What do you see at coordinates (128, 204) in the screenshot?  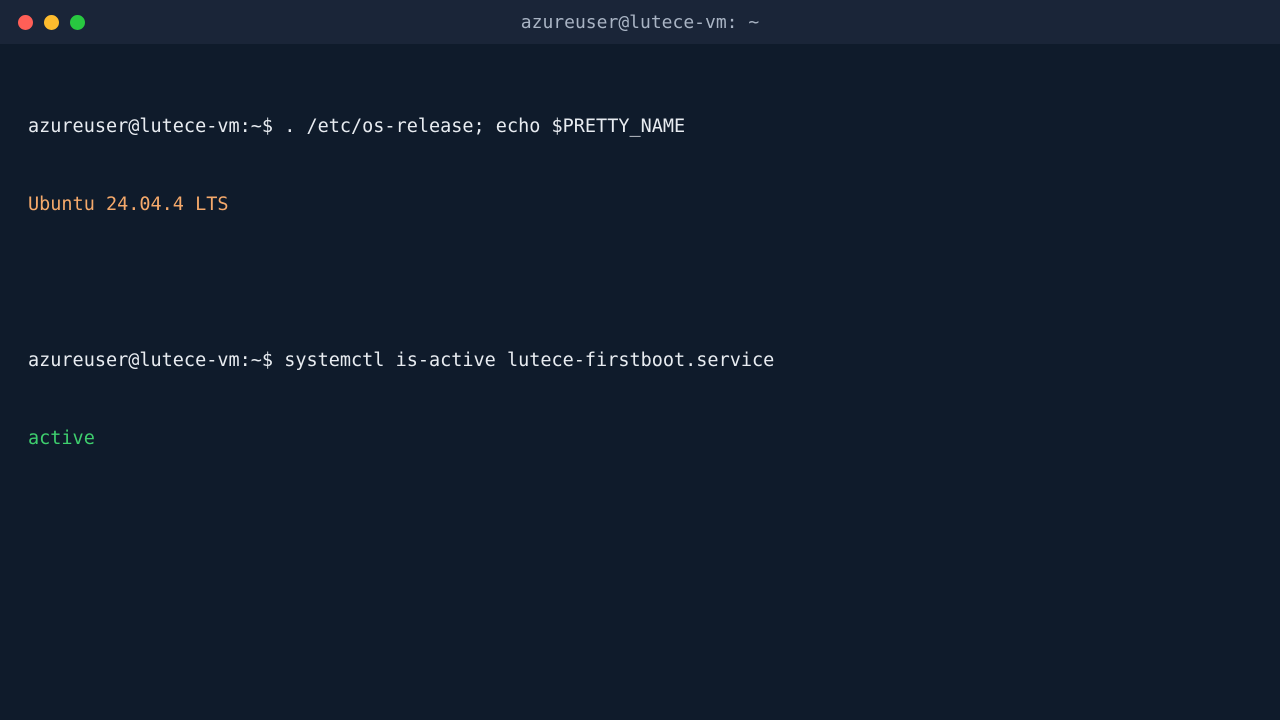 I see `command-output-os: Ubuntu 24.04.4 LTS` at bounding box center [128, 204].